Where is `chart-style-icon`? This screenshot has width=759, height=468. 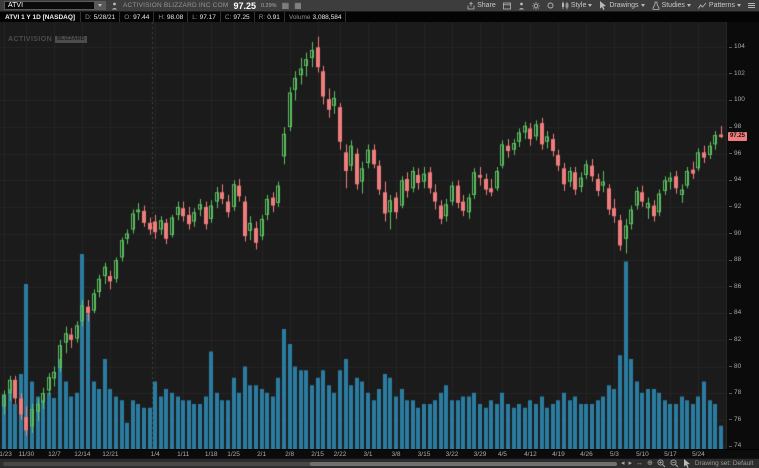 chart-style-icon is located at coordinates (565, 5).